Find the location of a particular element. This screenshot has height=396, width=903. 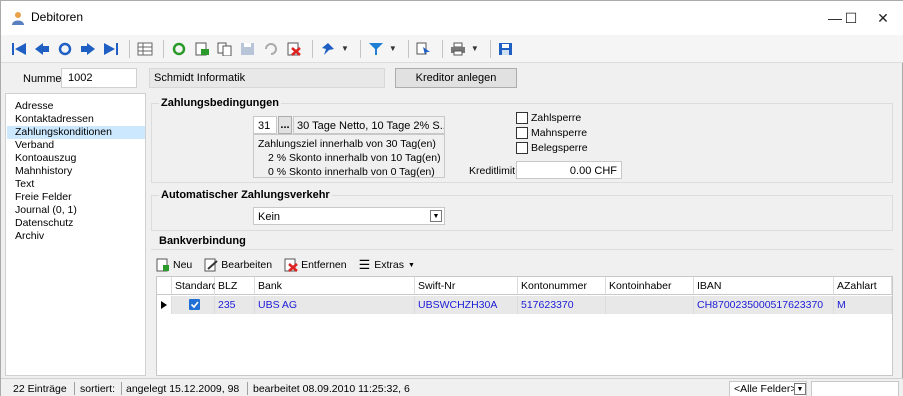

delete-icon is located at coordinates (294, 49).